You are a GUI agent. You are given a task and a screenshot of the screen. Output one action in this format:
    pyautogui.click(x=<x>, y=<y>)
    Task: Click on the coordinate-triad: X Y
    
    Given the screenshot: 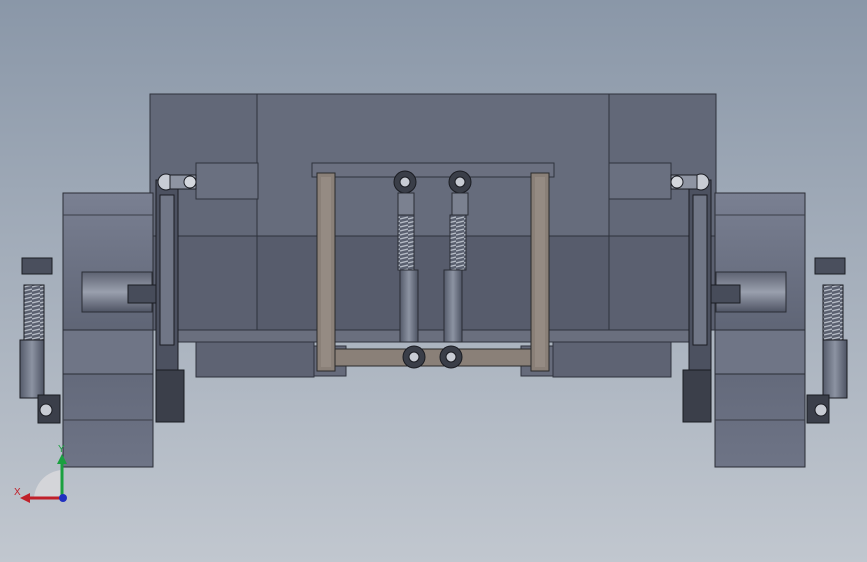 What is the action you would take?
    pyautogui.click(x=40, y=473)
    